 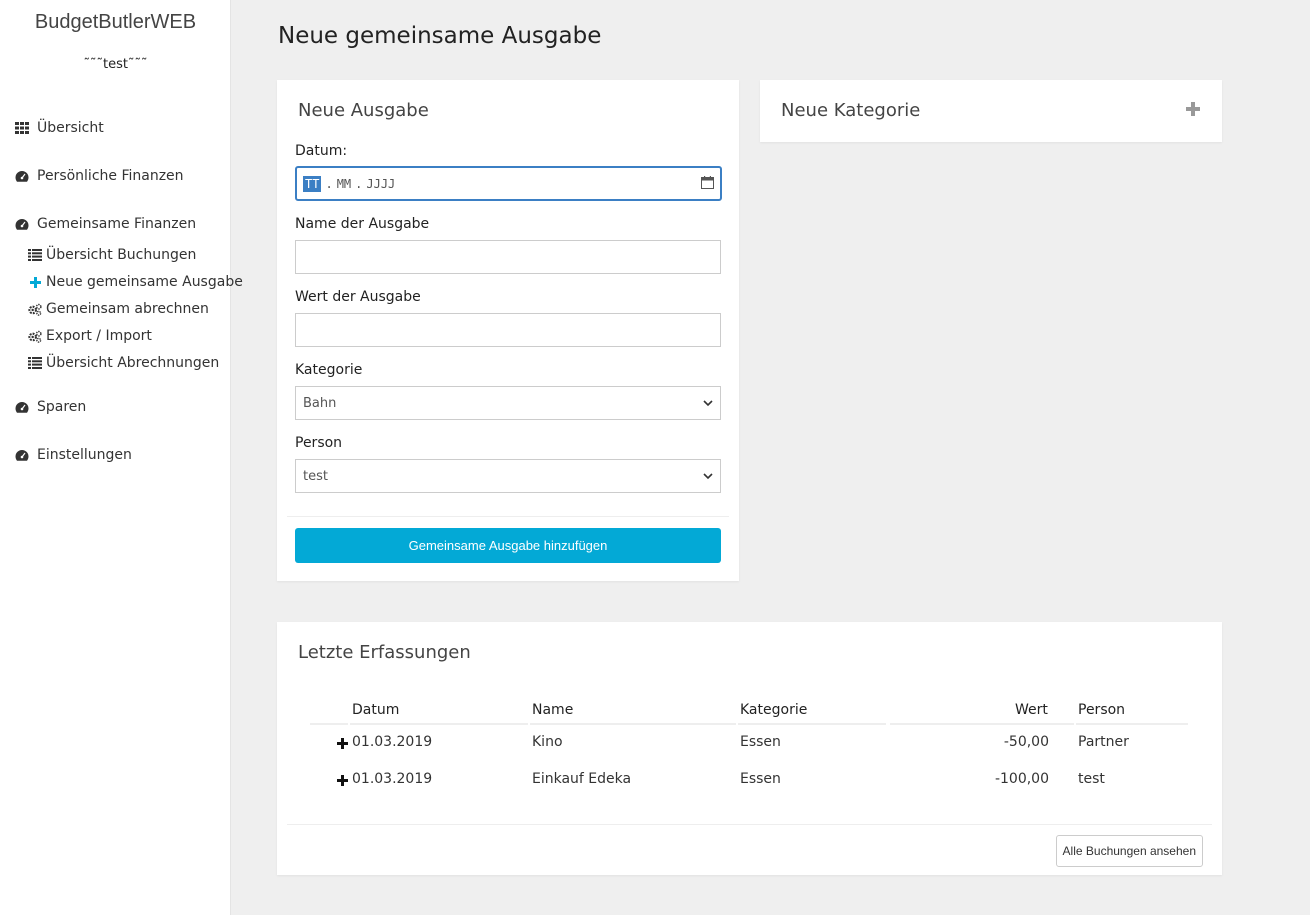 What do you see at coordinates (329, 370) in the screenshot?
I see `category-label: Kategorie` at bounding box center [329, 370].